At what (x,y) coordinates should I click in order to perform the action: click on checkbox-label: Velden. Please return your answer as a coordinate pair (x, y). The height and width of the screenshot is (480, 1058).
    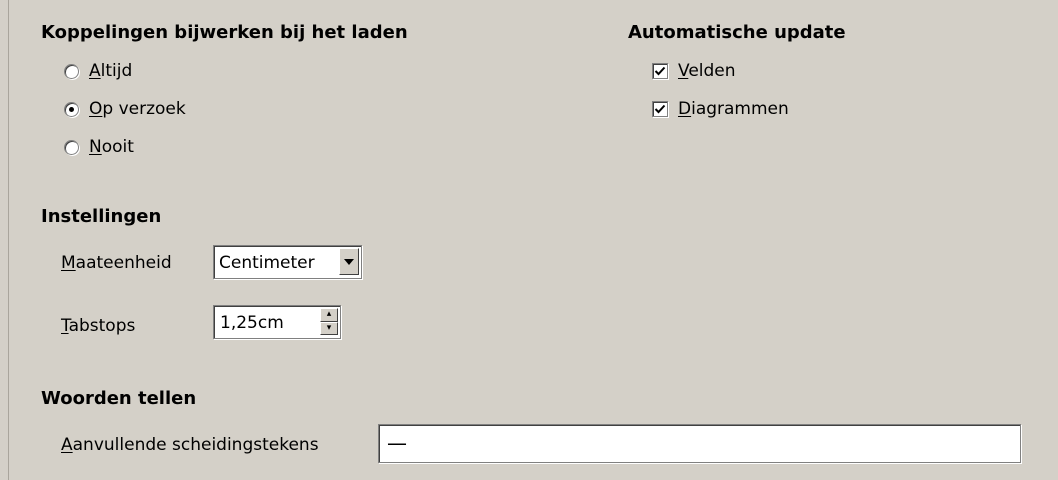
    Looking at the image, I should click on (707, 71).